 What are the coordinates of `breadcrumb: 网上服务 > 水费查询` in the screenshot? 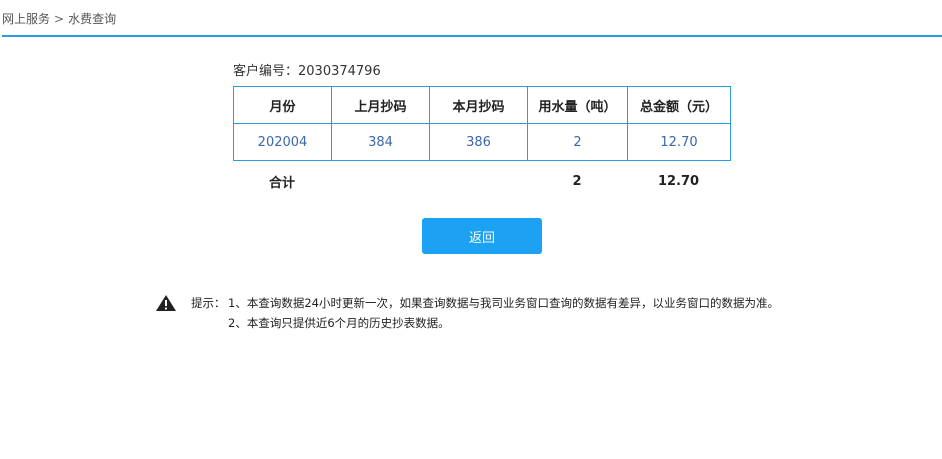 It's located at (59, 18).